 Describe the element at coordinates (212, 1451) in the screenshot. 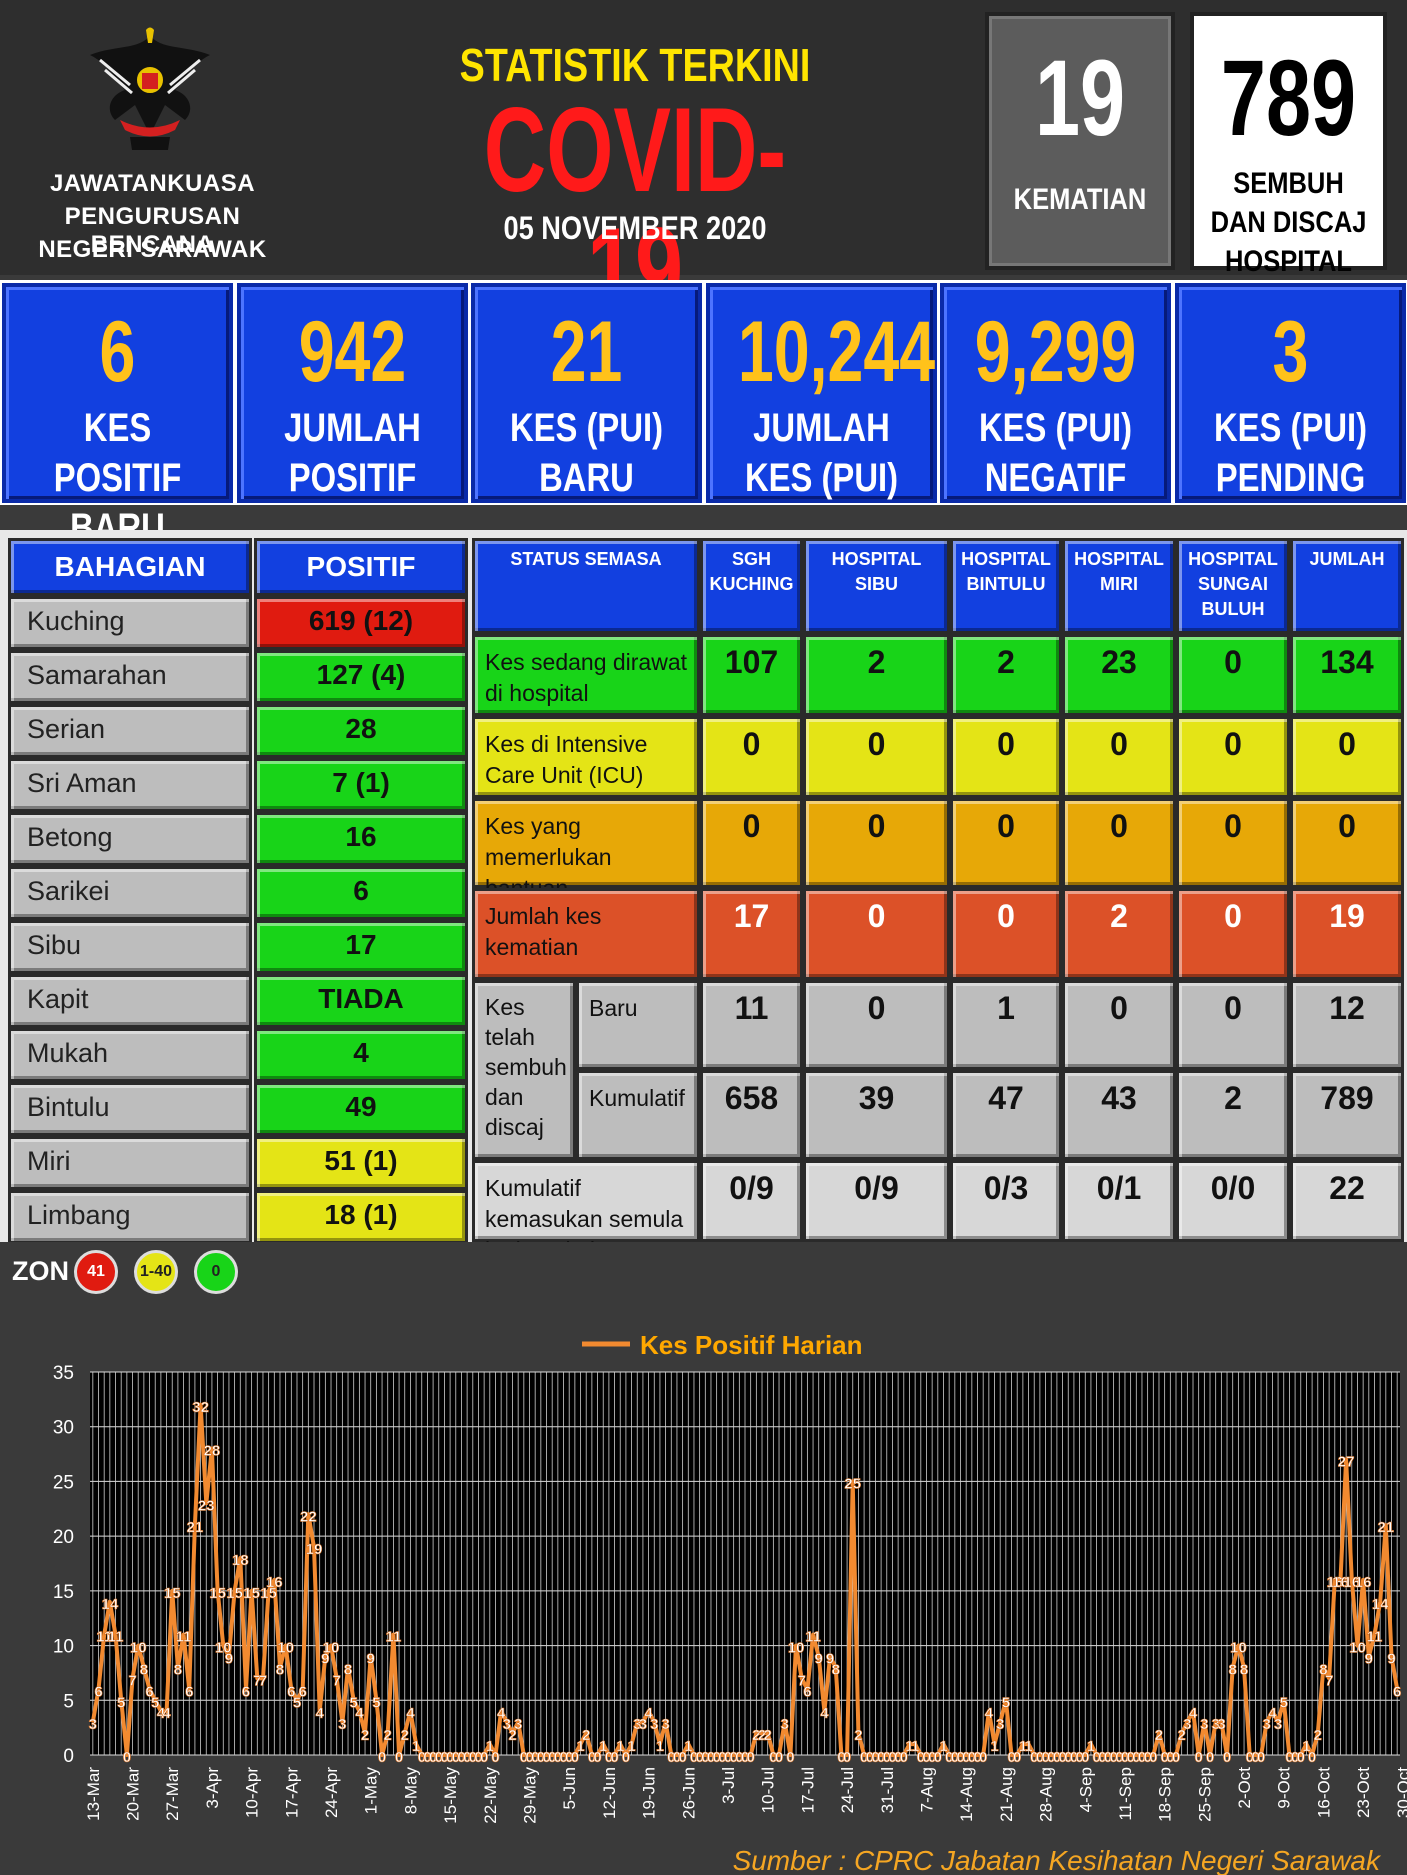

I see `data-label: 28` at that location.